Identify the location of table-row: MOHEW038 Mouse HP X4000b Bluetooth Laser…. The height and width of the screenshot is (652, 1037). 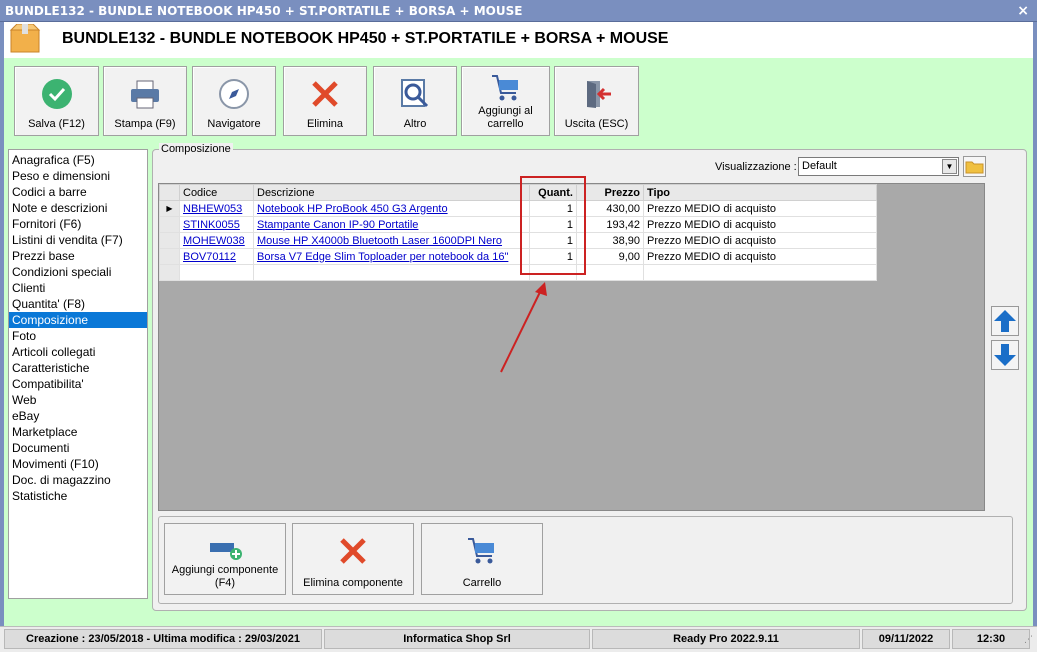
(518, 240).